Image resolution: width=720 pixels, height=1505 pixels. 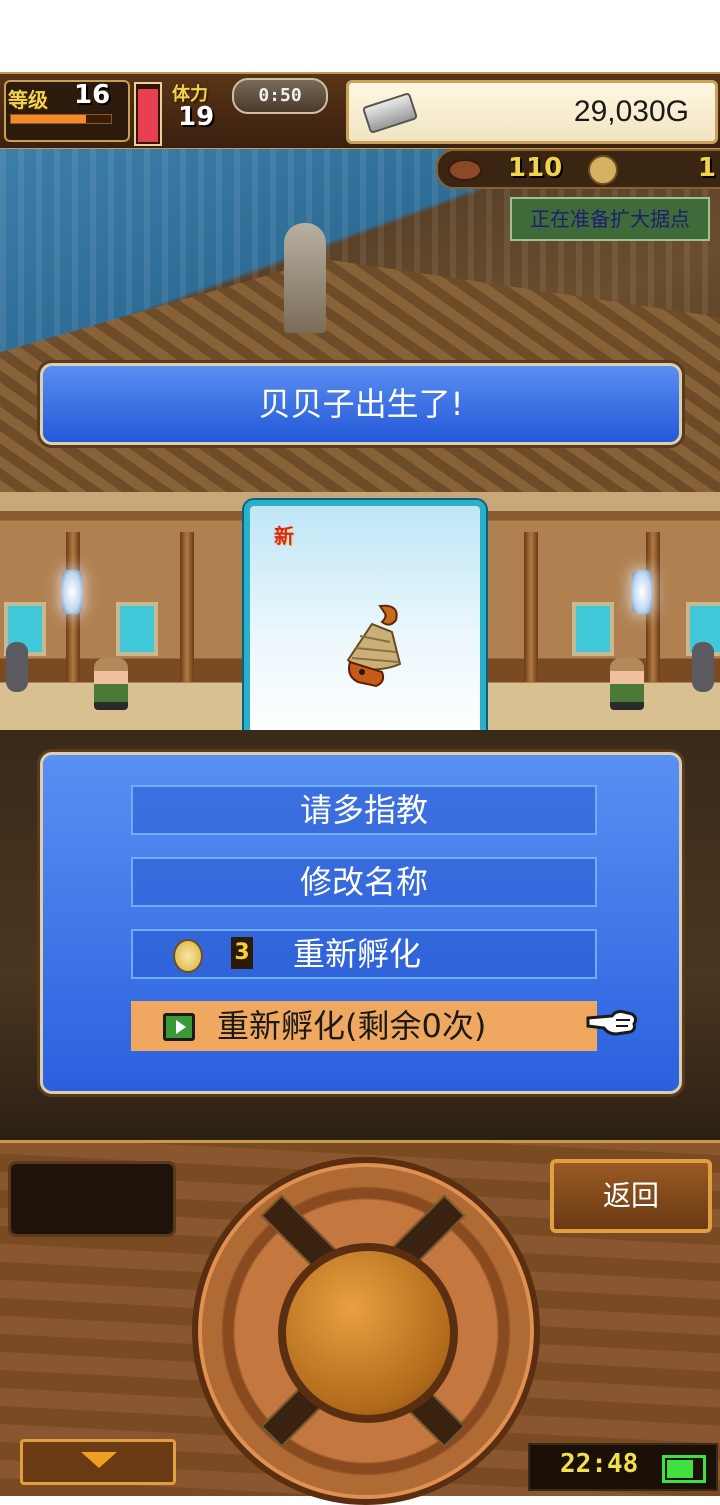 I want to click on rehatch-cost: 3, so click(x=242, y=953).